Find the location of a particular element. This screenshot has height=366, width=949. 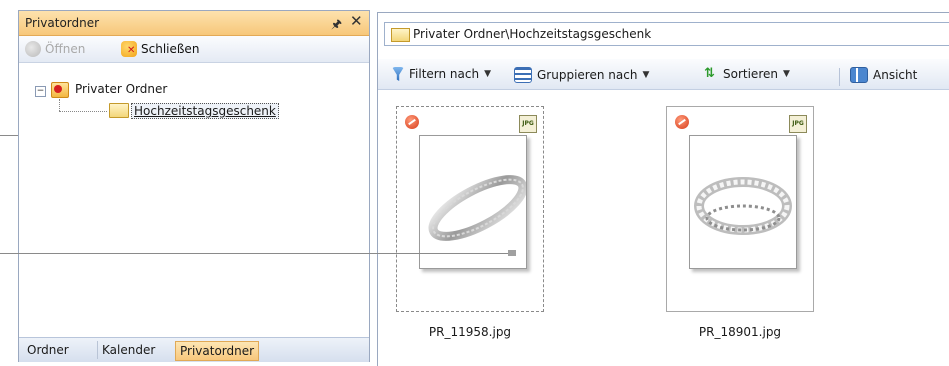

group-icon is located at coordinates (523, 75).